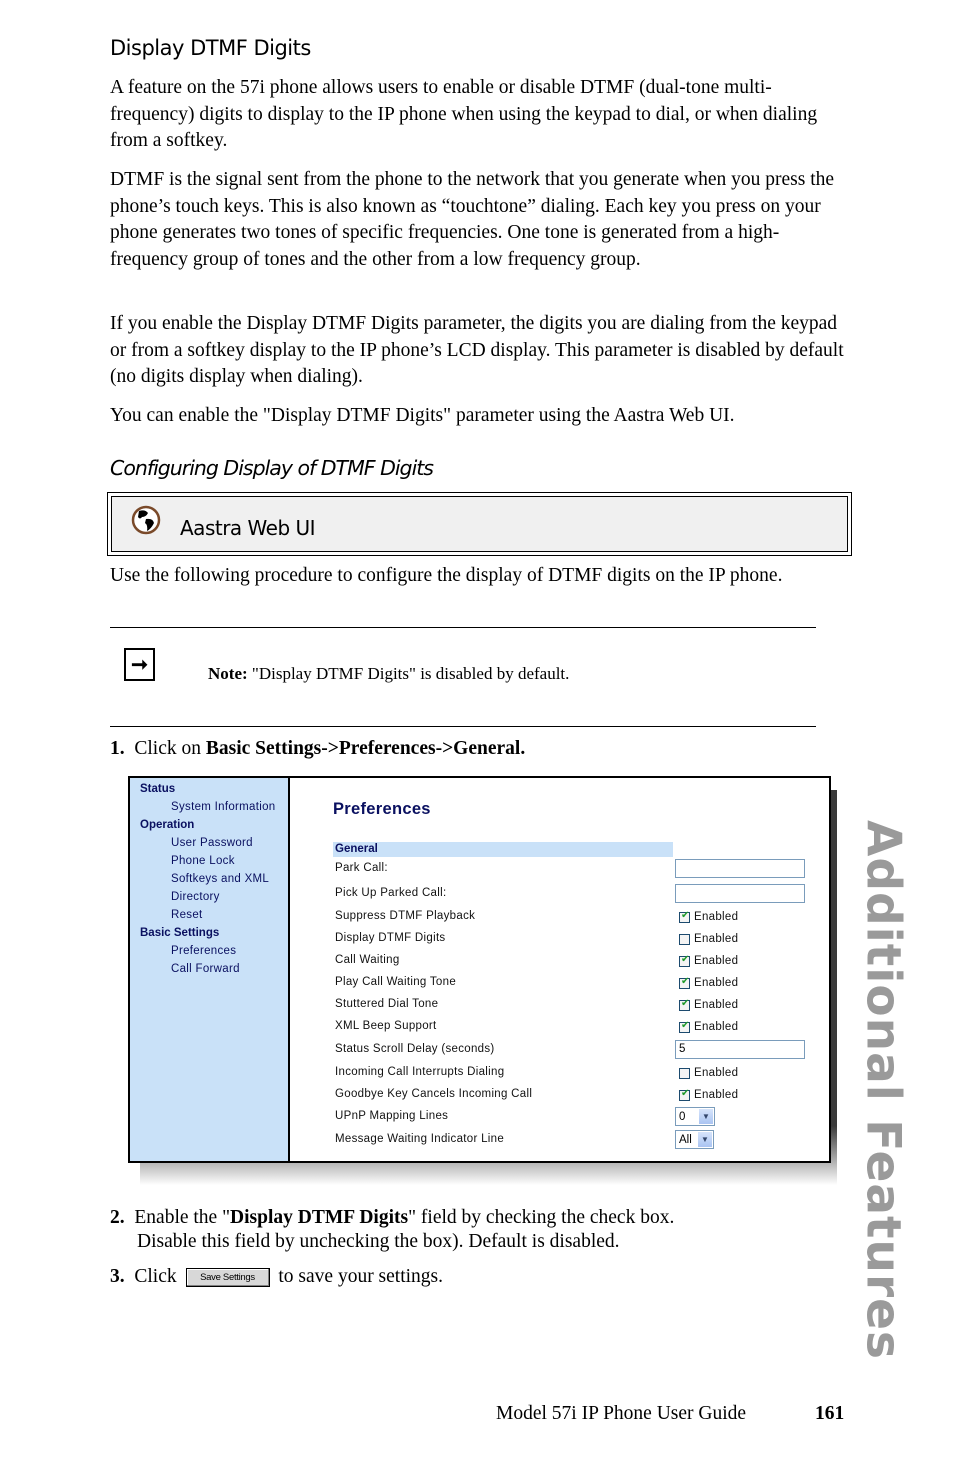 Image resolution: width=954 pixels, height=1475 pixels. Describe the element at coordinates (170, 748) in the screenshot. I see `step-text: Click on` at that location.